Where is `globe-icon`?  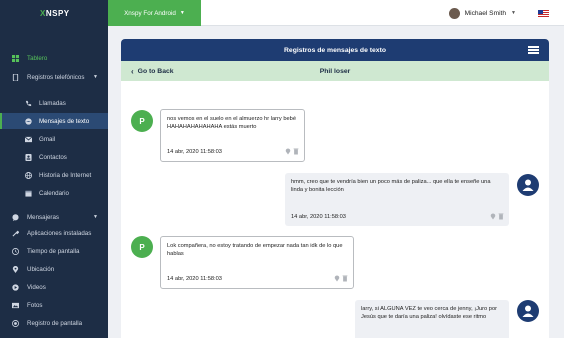
globe-icon is located at coordinates (28, 175).